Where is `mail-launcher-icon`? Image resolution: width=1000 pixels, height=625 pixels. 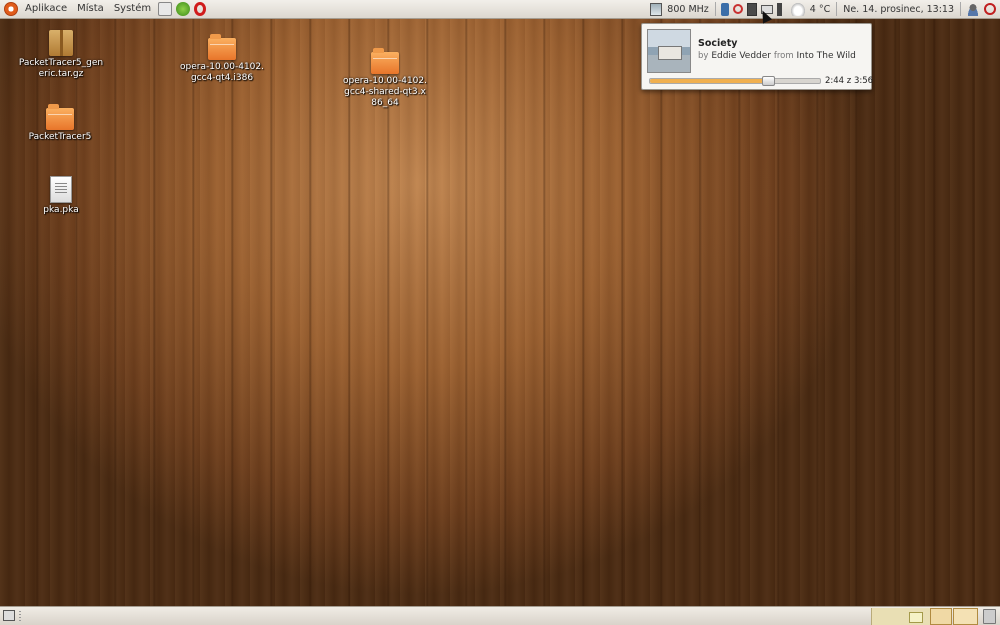 mail-launcher-icon is located at coordinates (165, 9).